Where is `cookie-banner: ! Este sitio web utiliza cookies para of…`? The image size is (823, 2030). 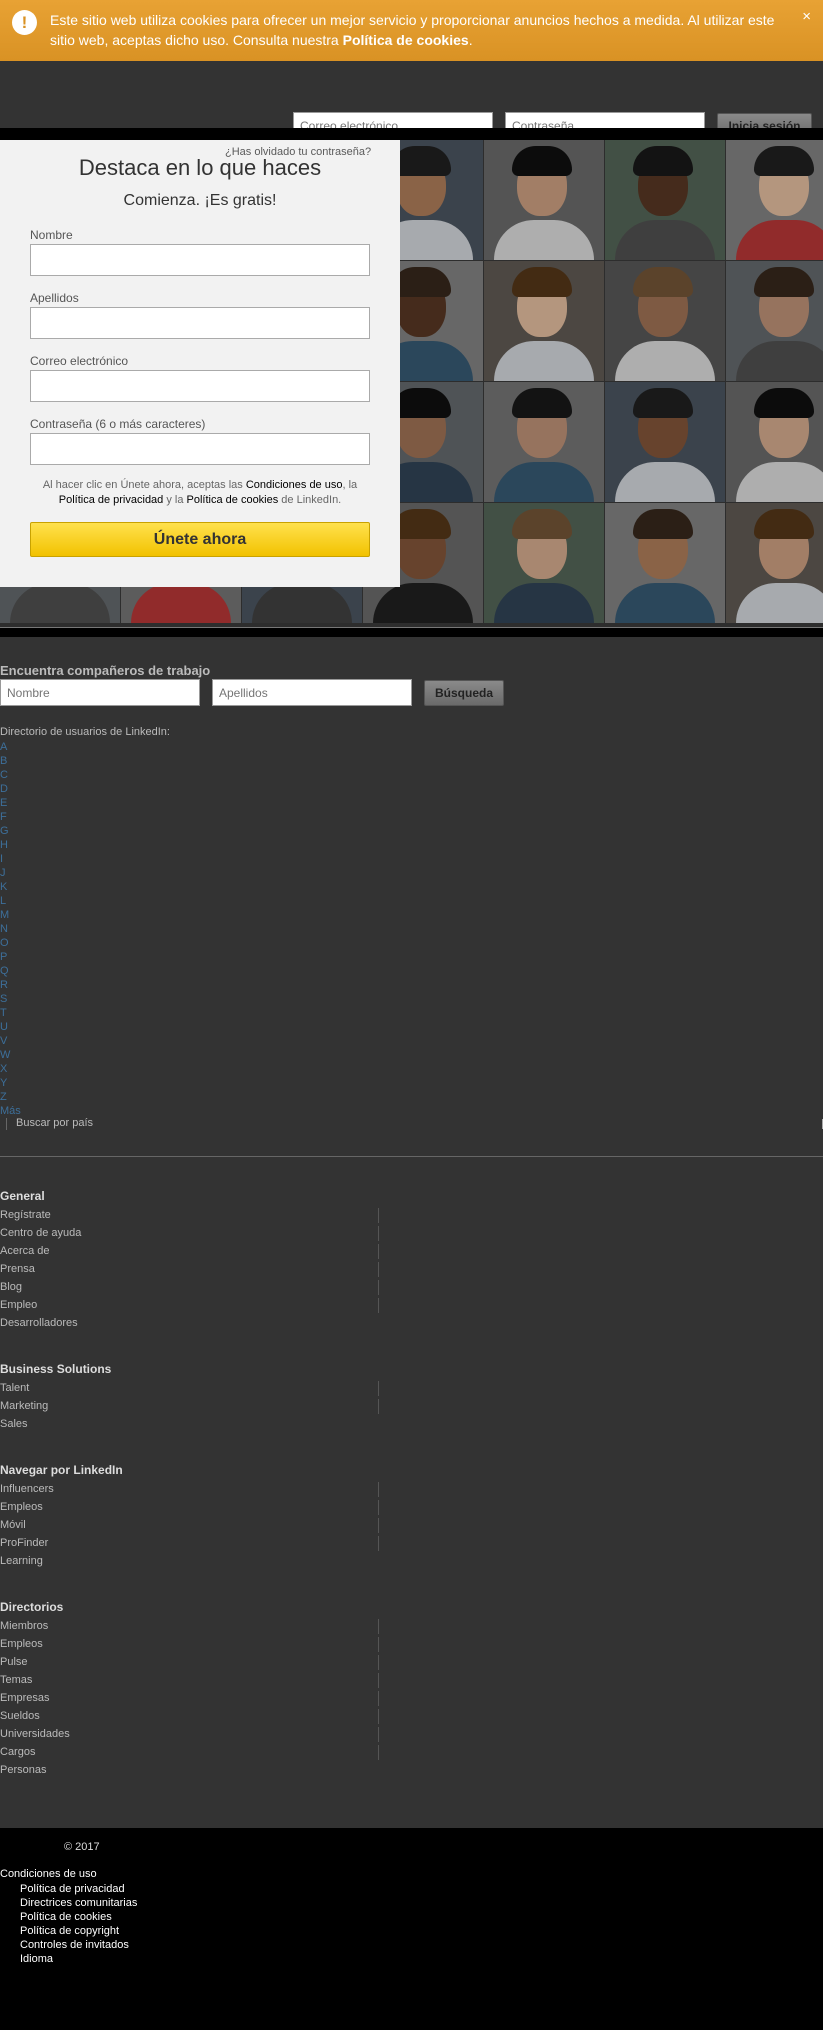 cookie-banner: ! Este sitio web utiliza cookies para of… is located at coordinates (411, 30).